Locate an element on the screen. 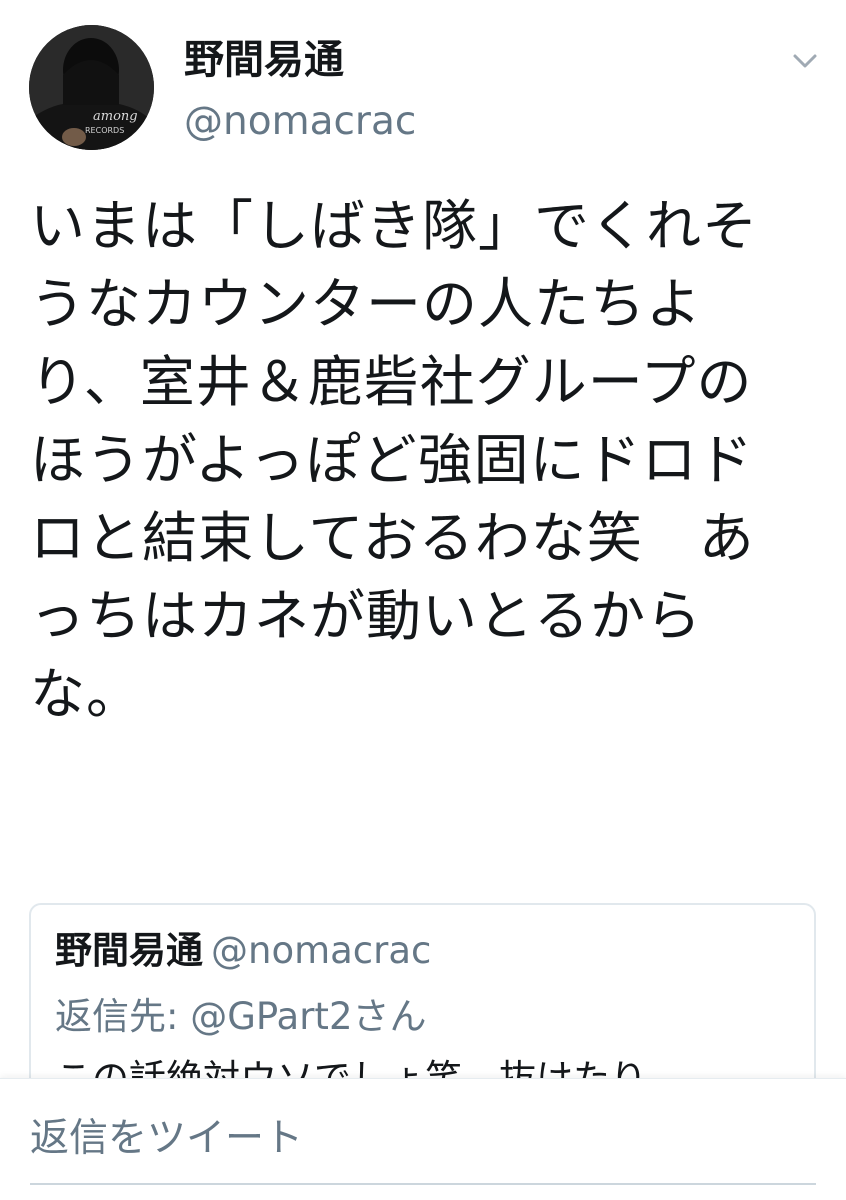  avatar-shirt-text: among is located at coordinates (115, 116).